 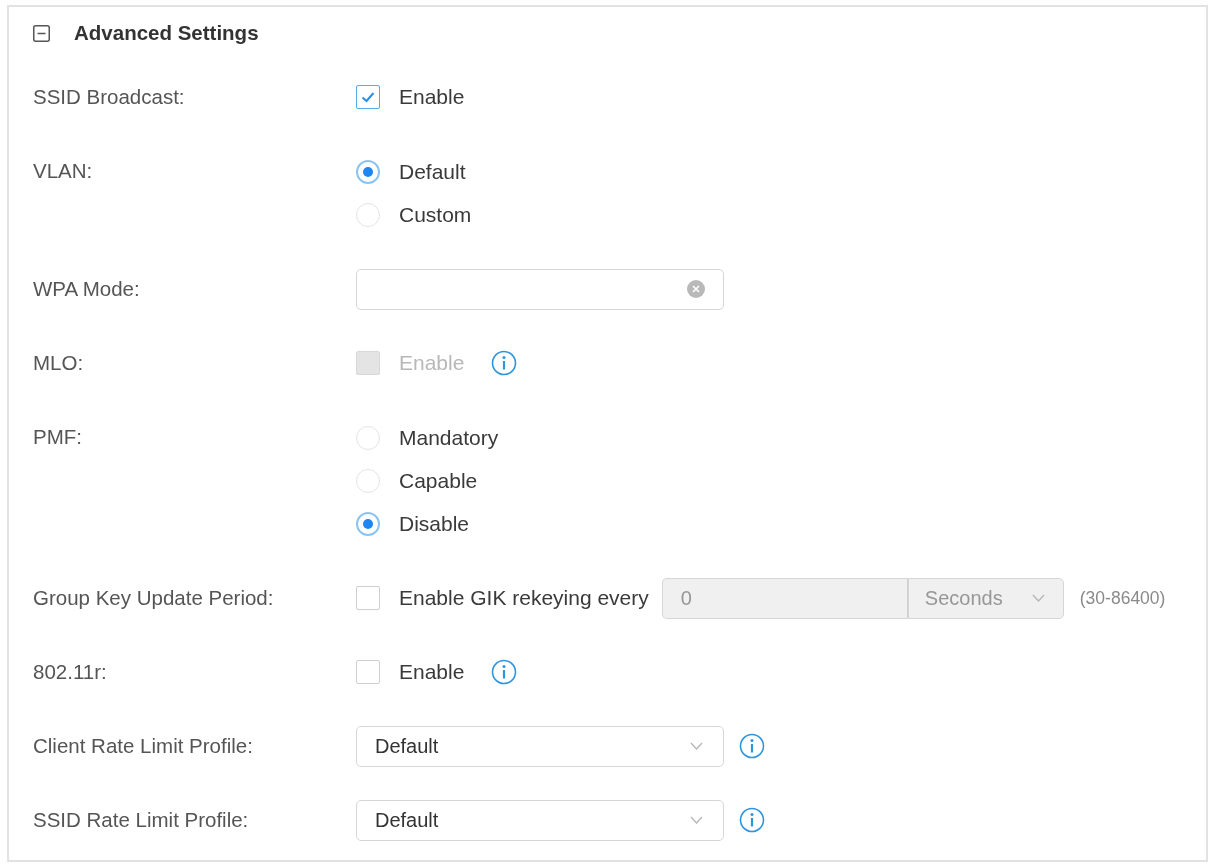 I want to click on field-label: 802.11r:, so click(x=70, y=672).